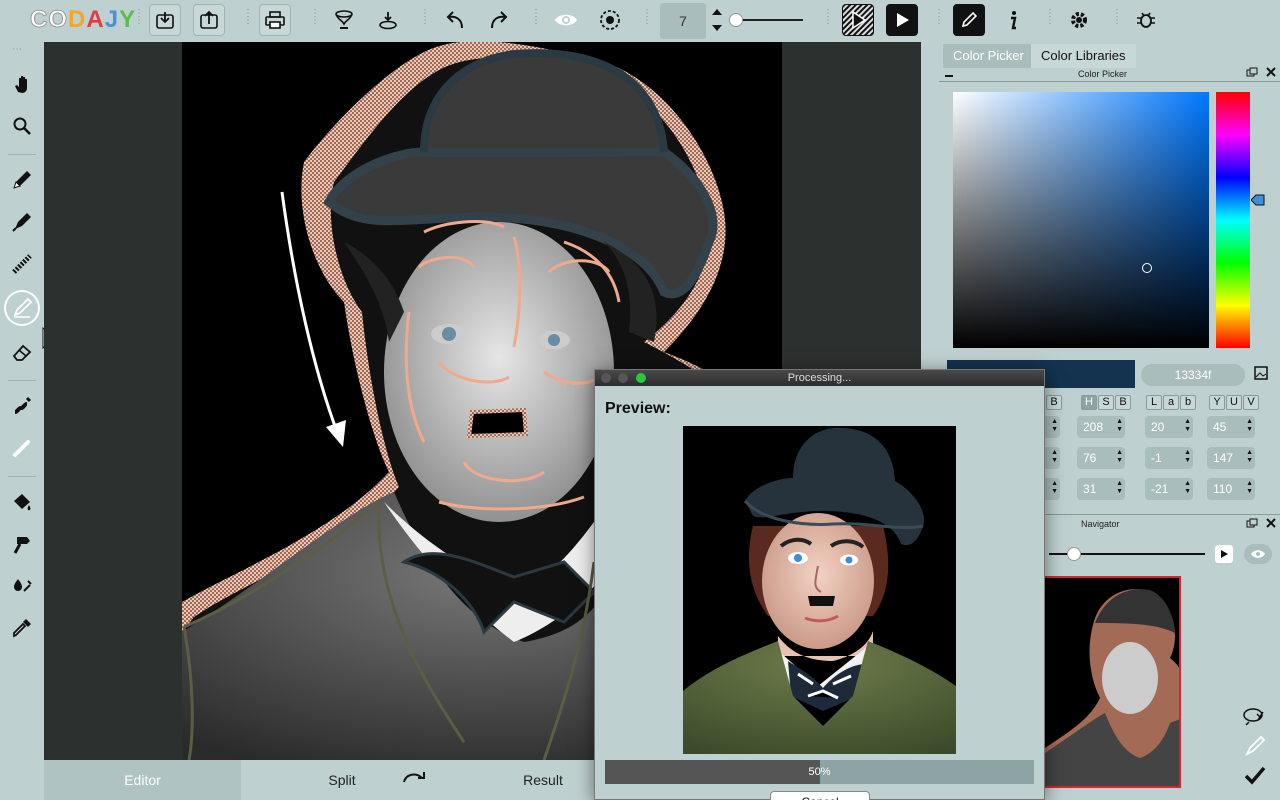 This screenshot has height=800, width=1280. What do you see at coordinates (22, 352) in the screenshot?
I see `eraser-tool` at bounding box center [22, 352].